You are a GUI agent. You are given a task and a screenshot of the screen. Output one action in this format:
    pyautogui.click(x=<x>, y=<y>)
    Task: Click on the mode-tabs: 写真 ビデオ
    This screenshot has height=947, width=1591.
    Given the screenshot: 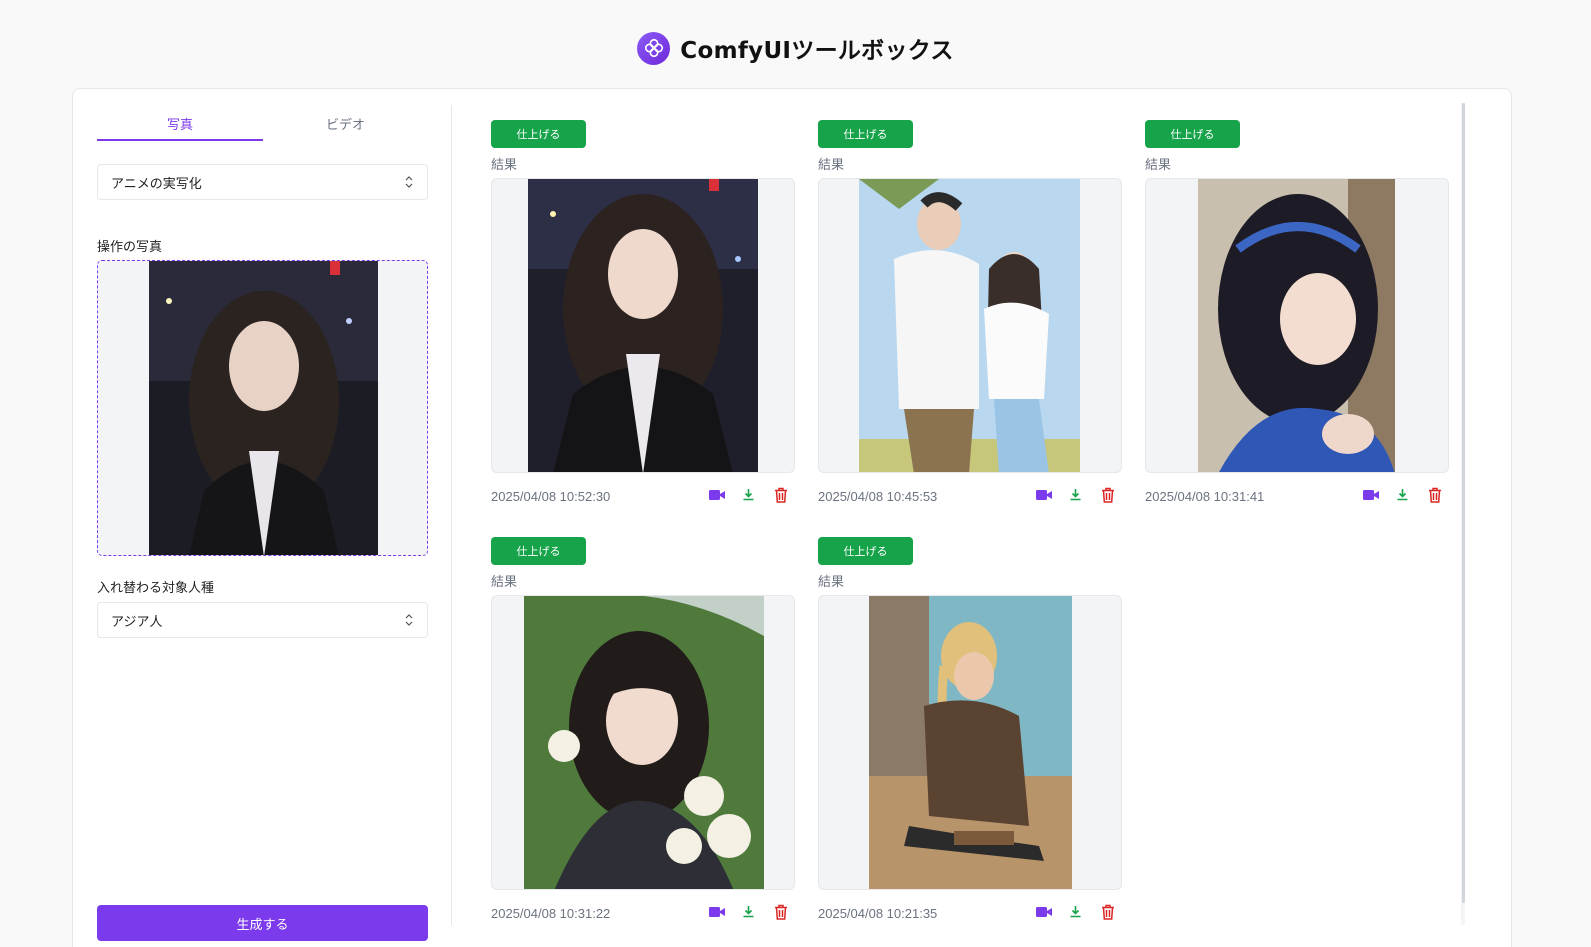 What is the action you would take?
    pyautogui.click(x=262, y=123)
    